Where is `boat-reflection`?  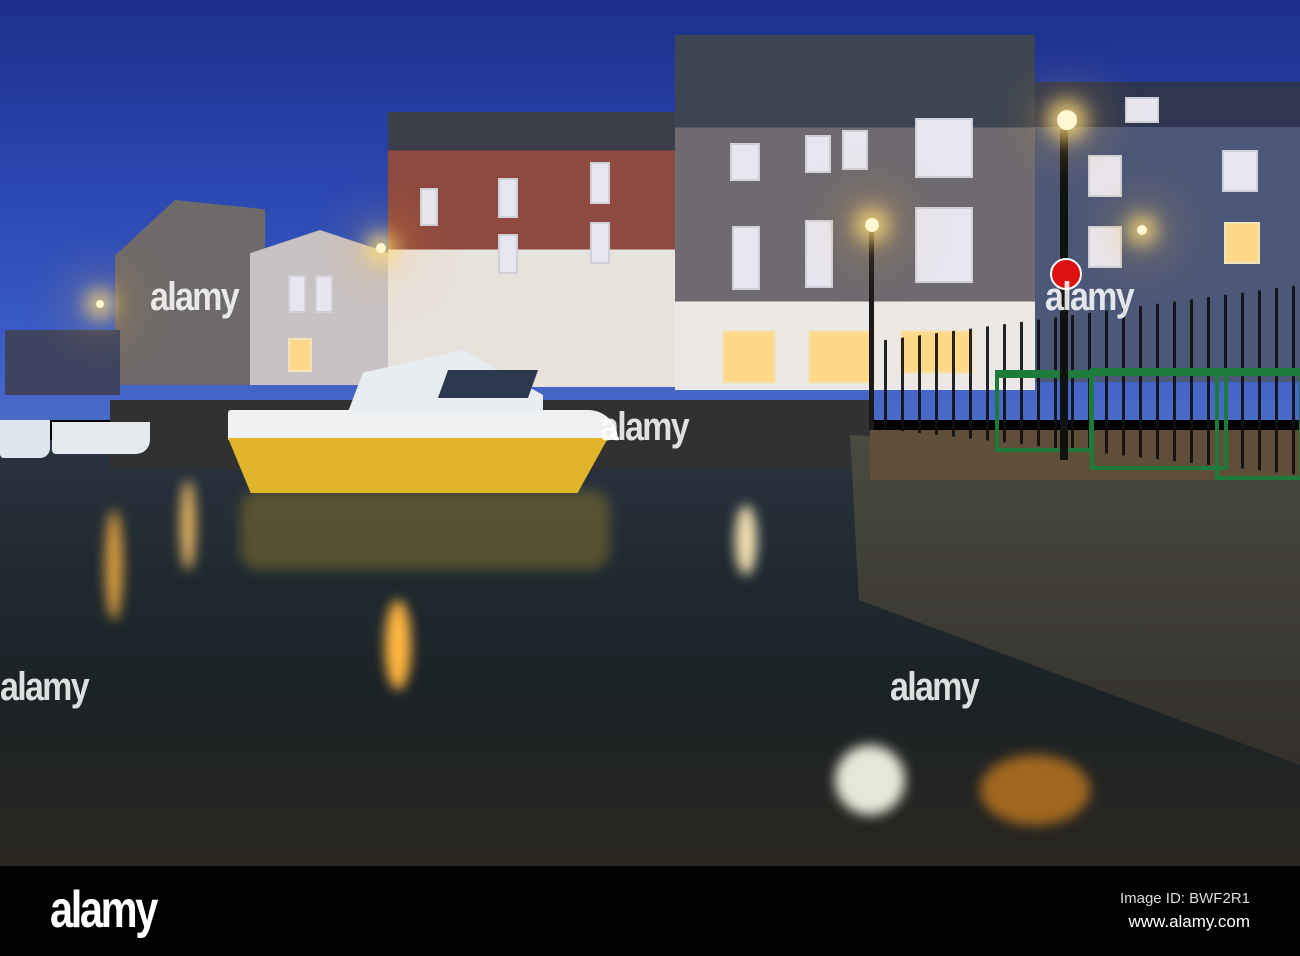 boat-reflection is located at coordinates (425, 530).